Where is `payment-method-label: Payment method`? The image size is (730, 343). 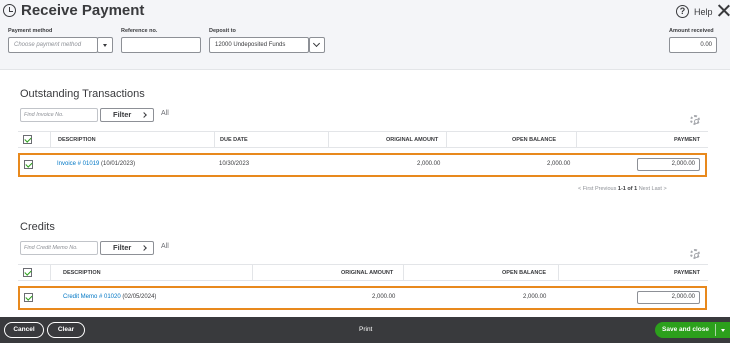
payment-method-label: Payment method is located at coordinates (30, 31).